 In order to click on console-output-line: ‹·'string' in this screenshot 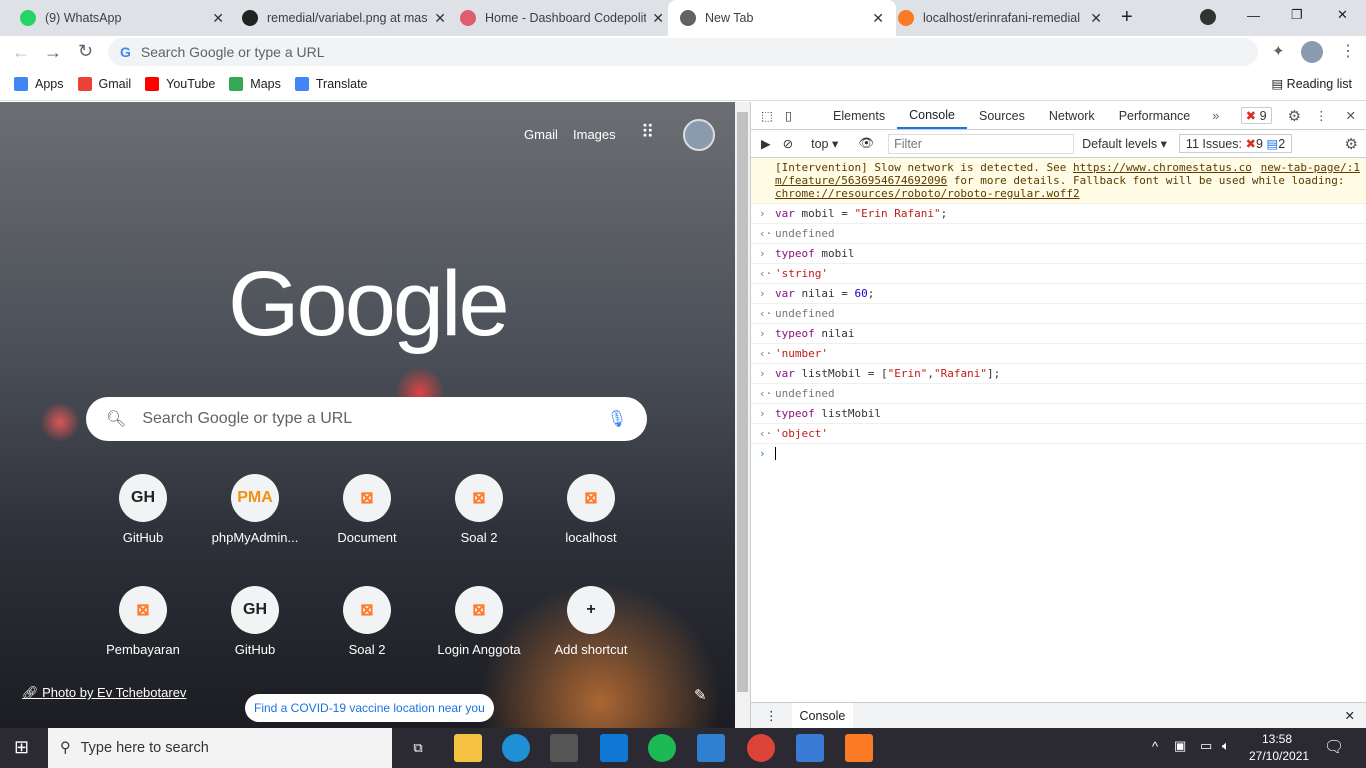, I will do `click(1058, 274)`.